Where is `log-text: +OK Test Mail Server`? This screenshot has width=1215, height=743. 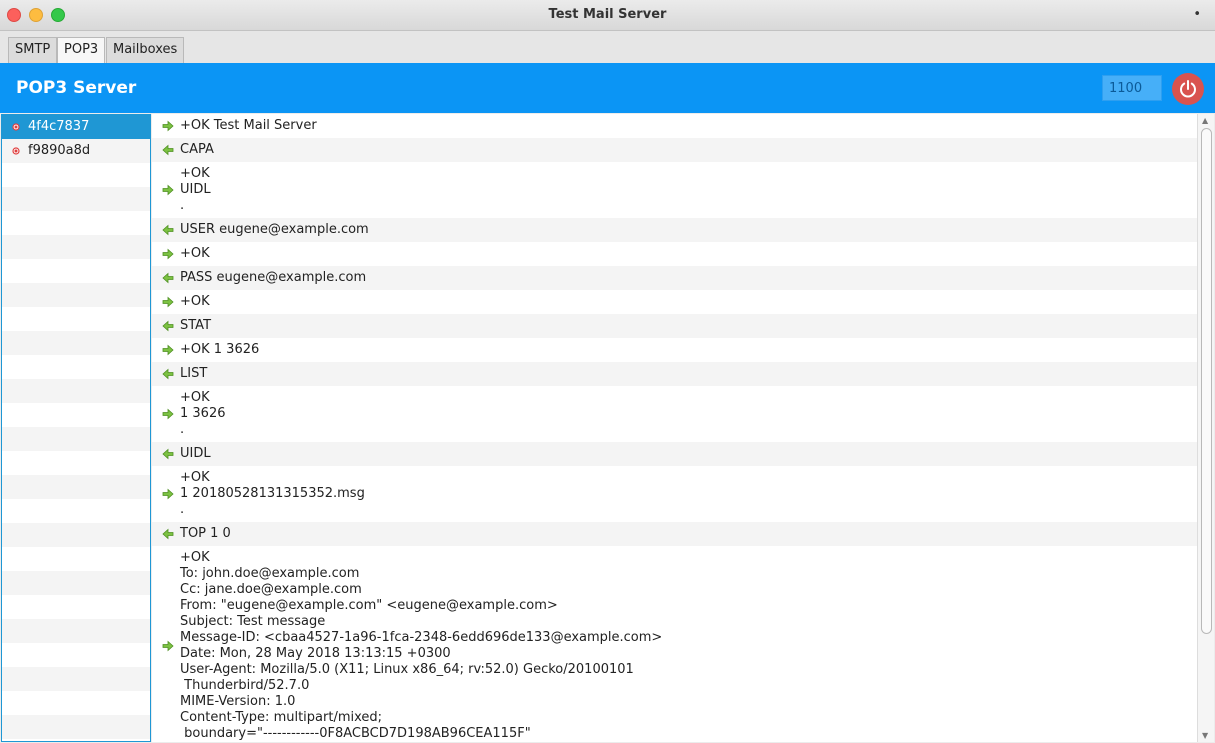
log-text: +OK Test Mail Server is located at coordinates (248, 125).